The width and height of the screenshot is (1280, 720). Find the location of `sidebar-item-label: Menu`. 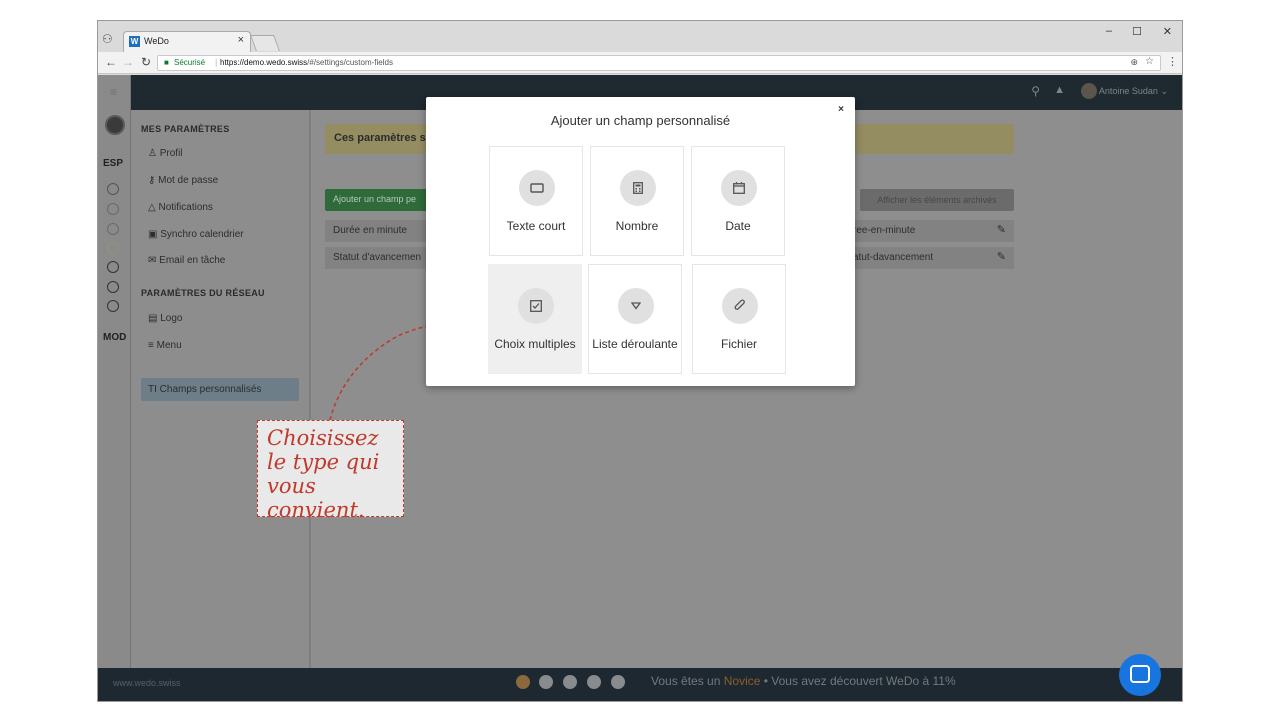

sidebar-item-label: Menu is located at coordinates (169, 345).